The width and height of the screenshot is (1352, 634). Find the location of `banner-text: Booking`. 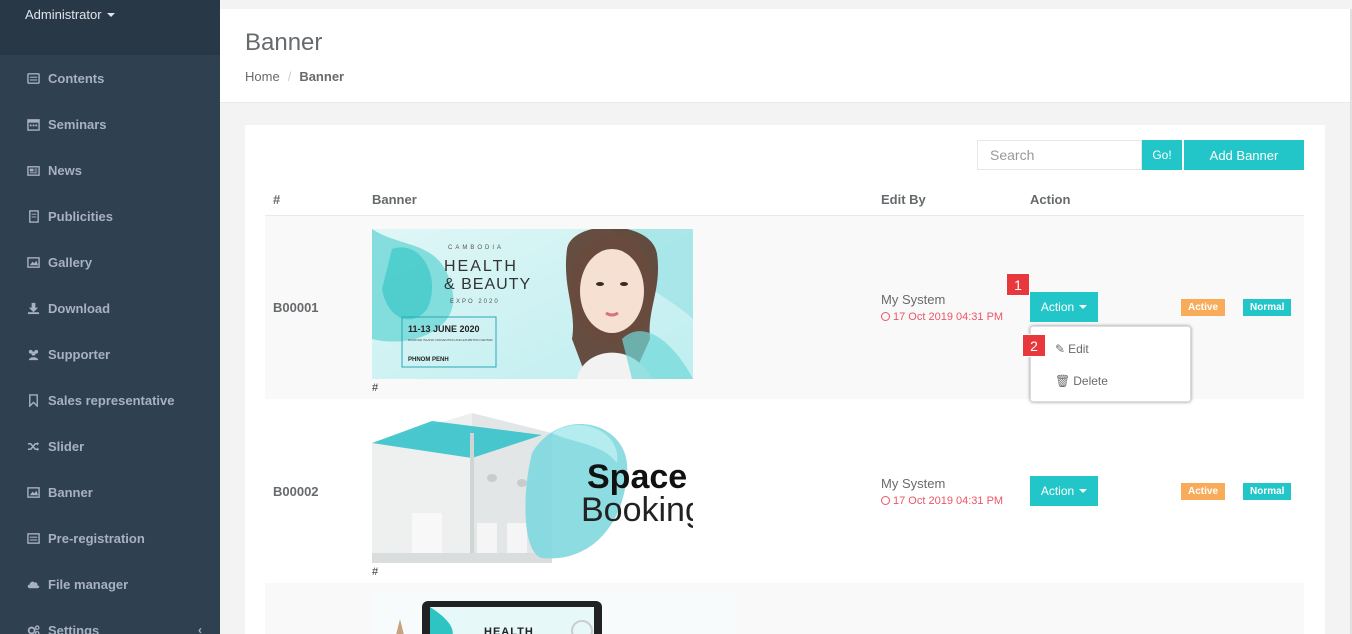

banner-text: Booking is located at coordinates (637, 510).